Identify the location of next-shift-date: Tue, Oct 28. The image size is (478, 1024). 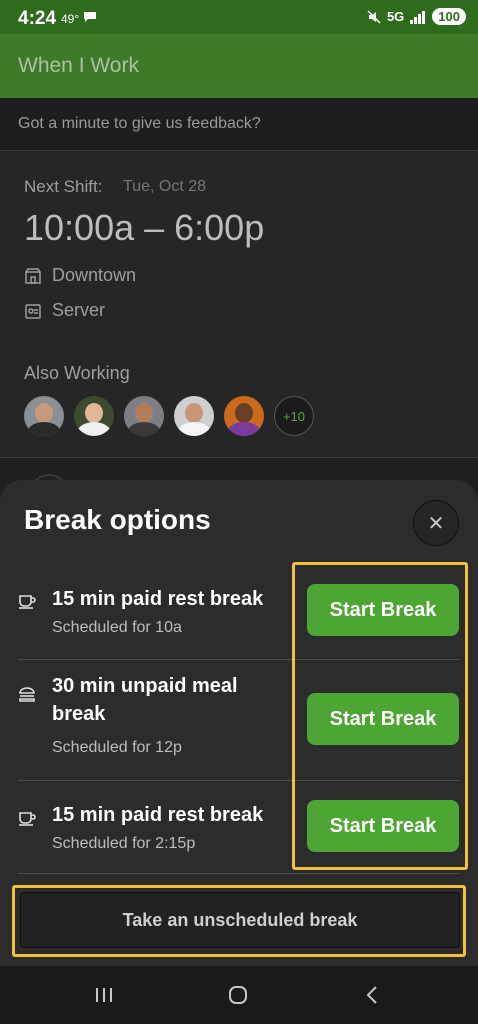
(164, 186).